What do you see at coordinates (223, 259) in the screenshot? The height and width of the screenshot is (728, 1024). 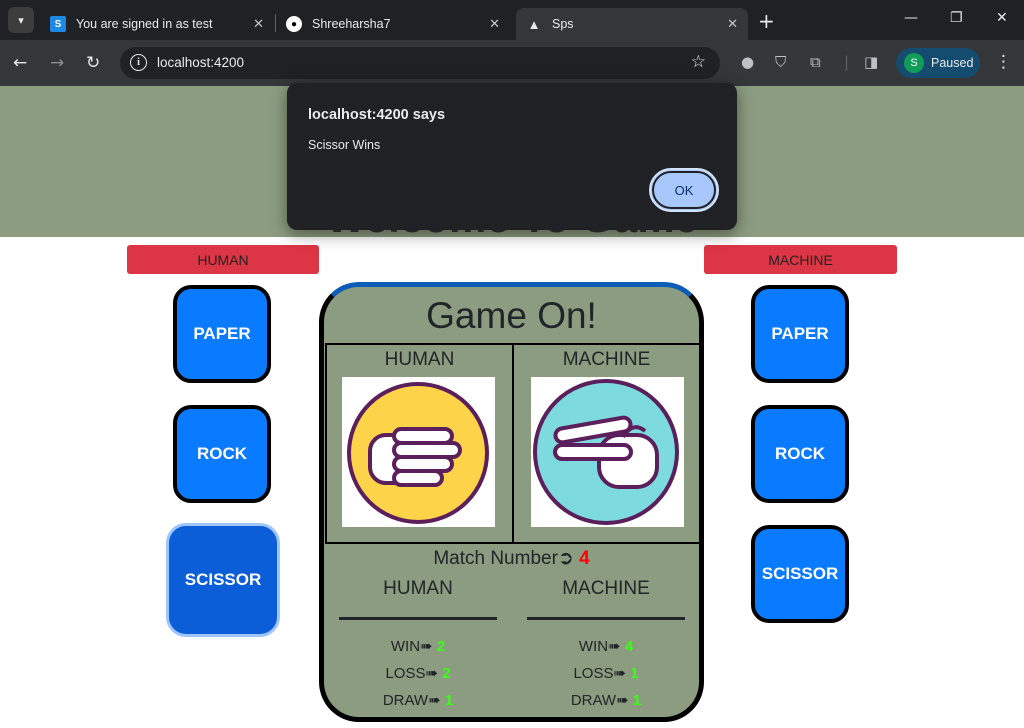 I see `human-label: HUMAN` at bounding box center [223, 259].